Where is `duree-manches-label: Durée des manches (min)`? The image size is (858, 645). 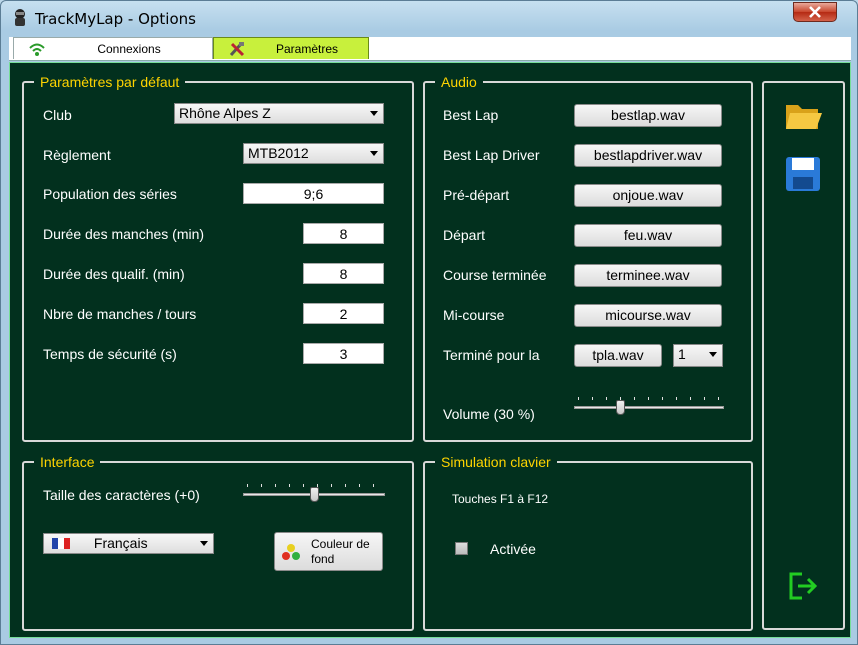
duree-manches-label: Durée des manches (min) is located at coordinates (124, 234).